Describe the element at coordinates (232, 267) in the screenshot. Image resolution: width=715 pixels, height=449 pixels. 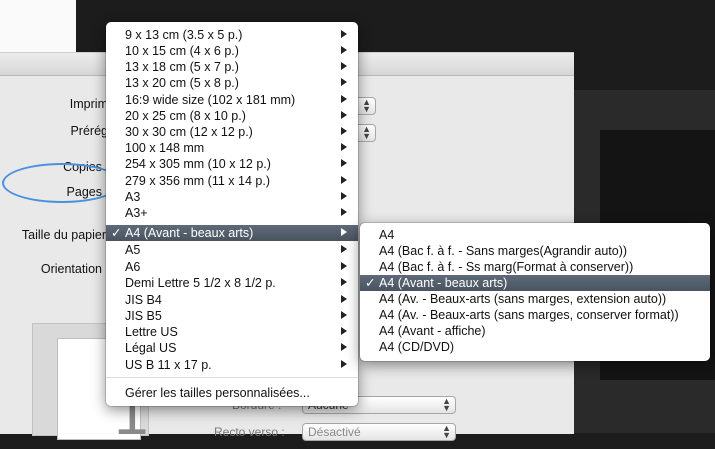
I see `menu-item: A6` at that location.